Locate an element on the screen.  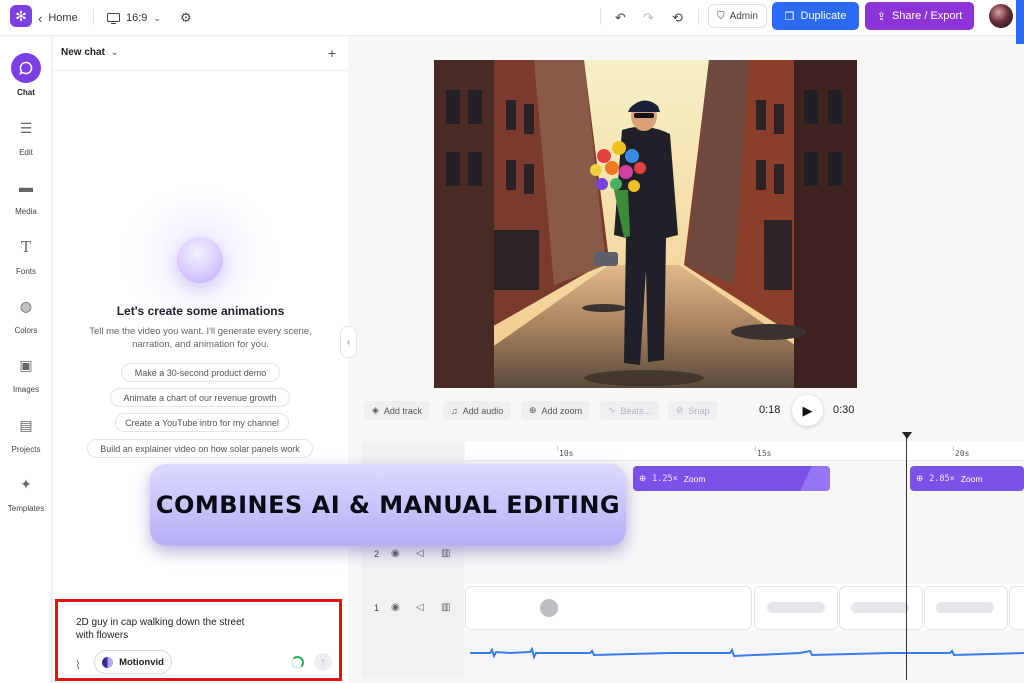
music-icon: ♫ is located at coordinates (454, 410).